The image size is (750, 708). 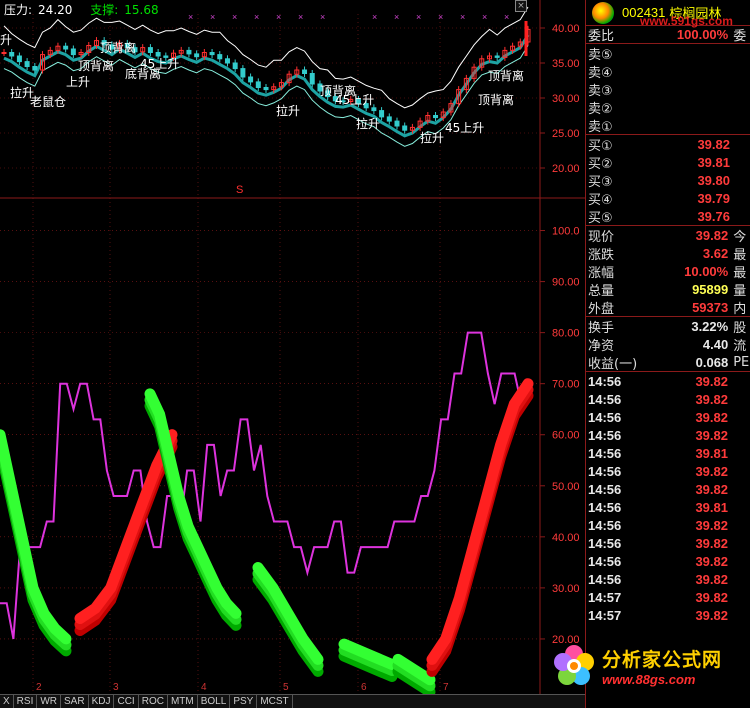 I want to click on quote-label: 总量, so click(x=601, y=291).